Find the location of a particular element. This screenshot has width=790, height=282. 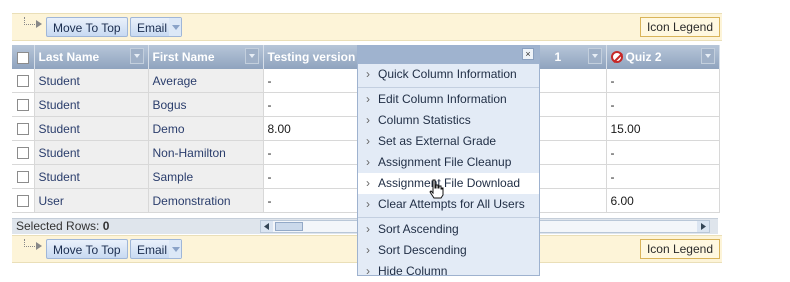

selected-rows-label: Selected Rows: is located at coordinates (58, 226).